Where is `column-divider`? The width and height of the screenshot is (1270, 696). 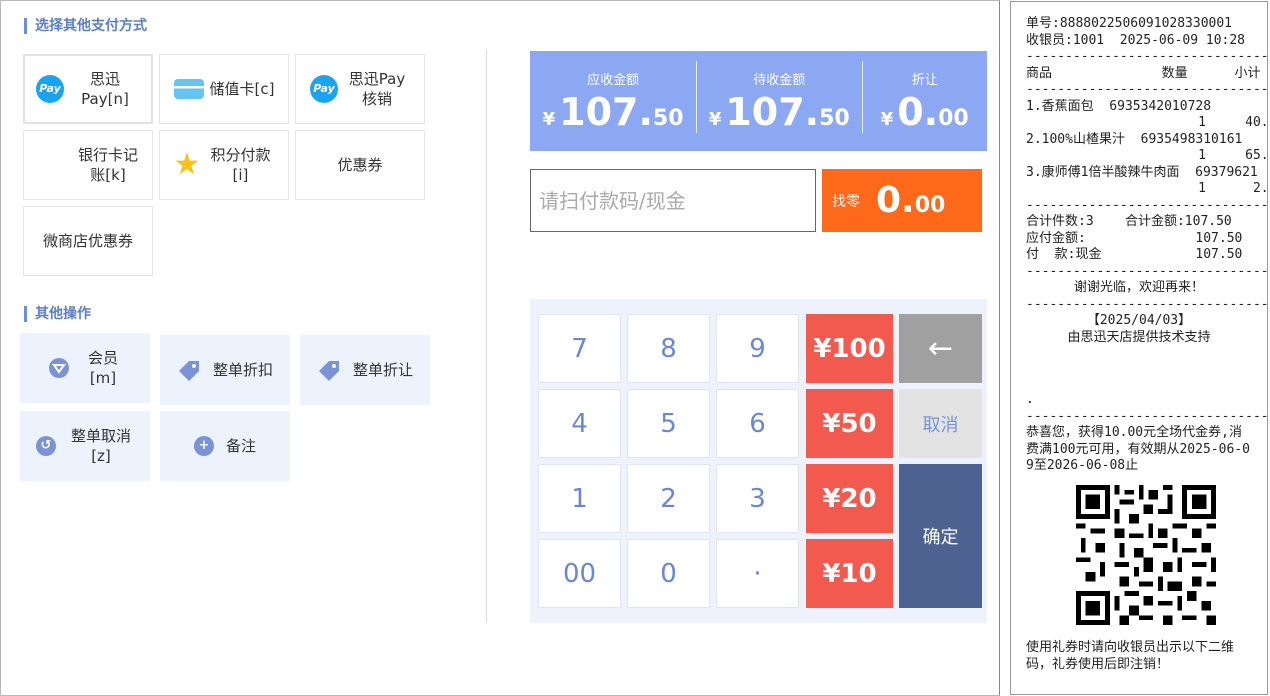 column-divider is located at coordinates (486, 336).